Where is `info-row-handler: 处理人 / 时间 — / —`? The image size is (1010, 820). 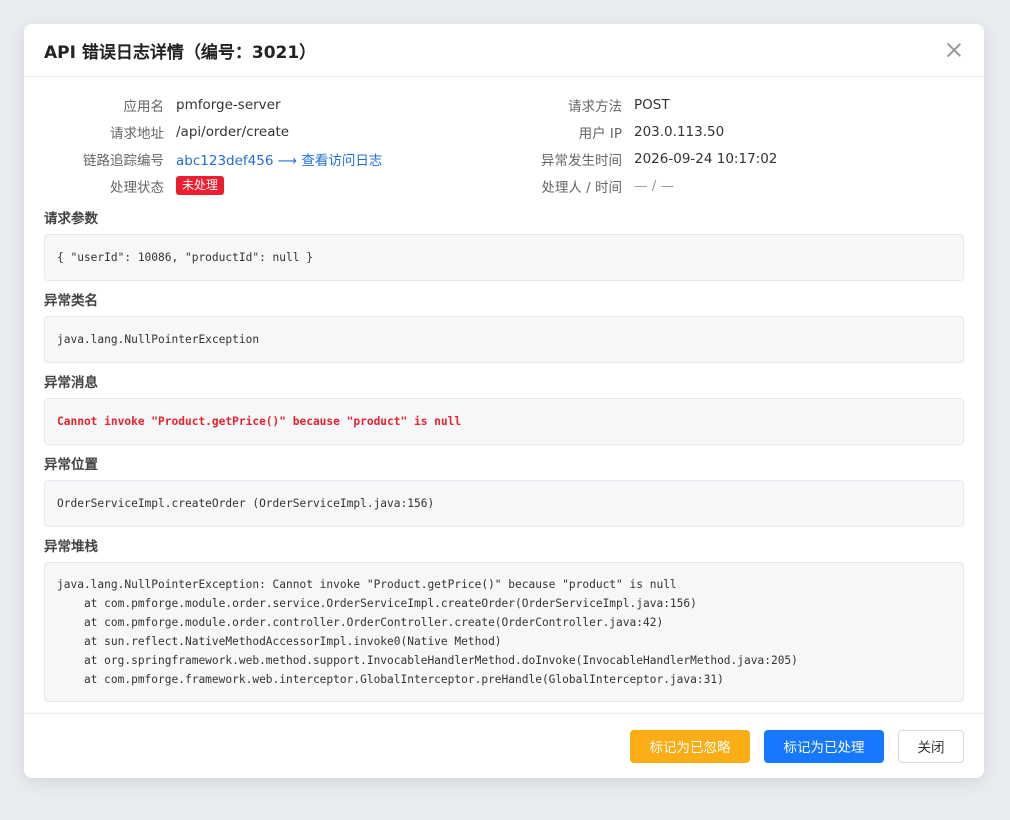 info-row-handler: 处理人 / 时间 — / — is located at coordinates (734, 185).